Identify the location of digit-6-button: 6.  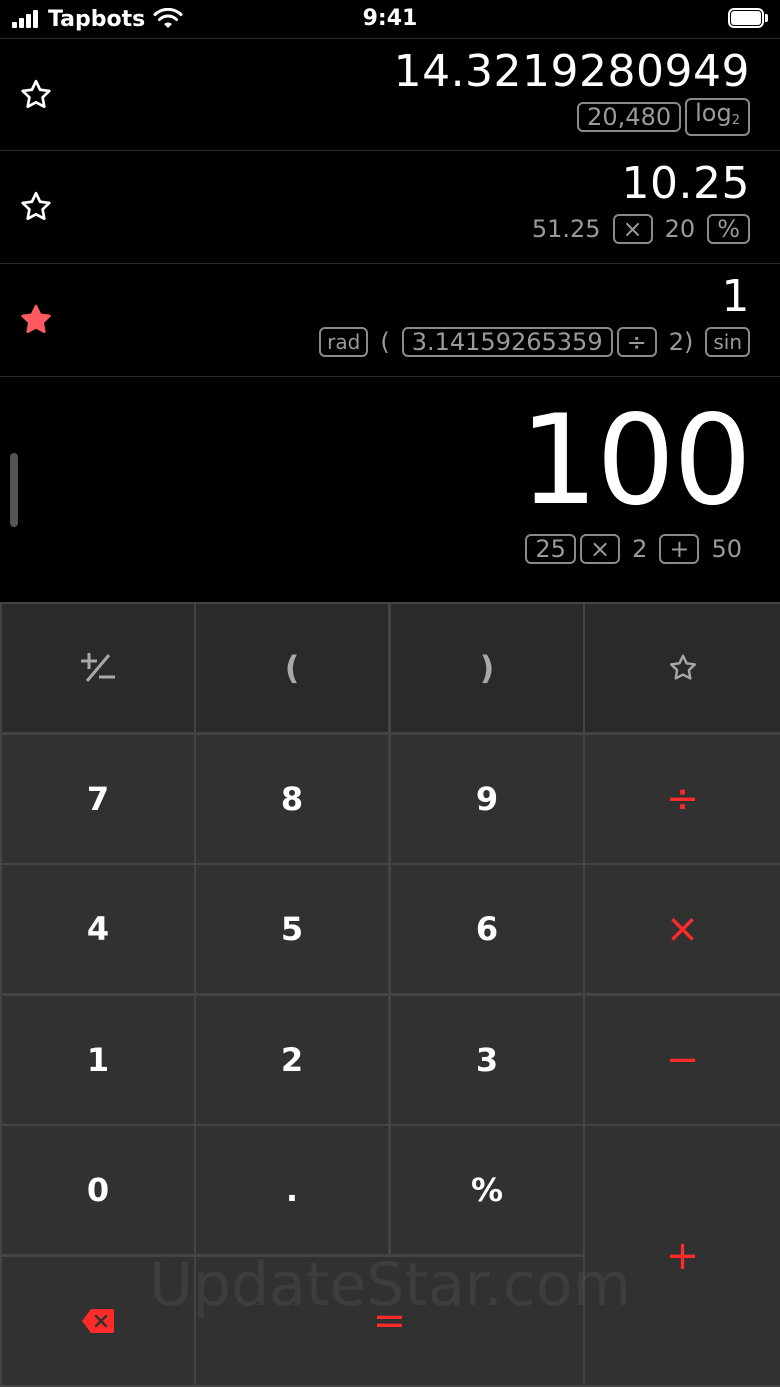
(487, 929).